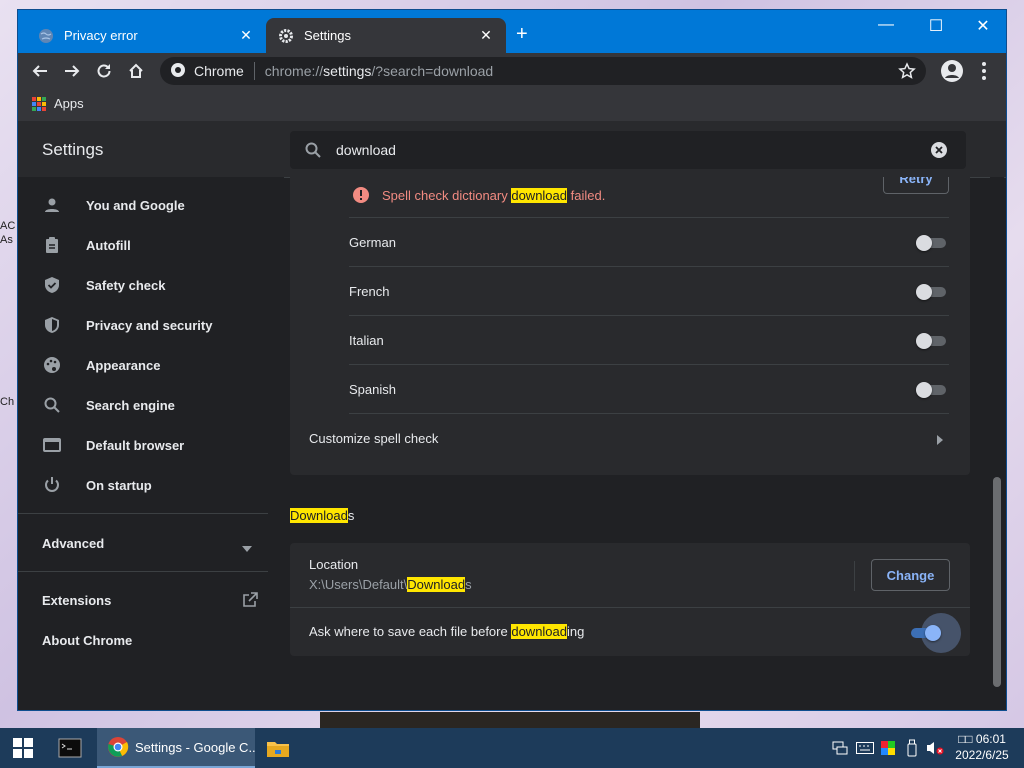  What do you see at coordinates (916, 185) in the screenshot?
I see `retry-button: Retry` at bounding box center [916, 185].